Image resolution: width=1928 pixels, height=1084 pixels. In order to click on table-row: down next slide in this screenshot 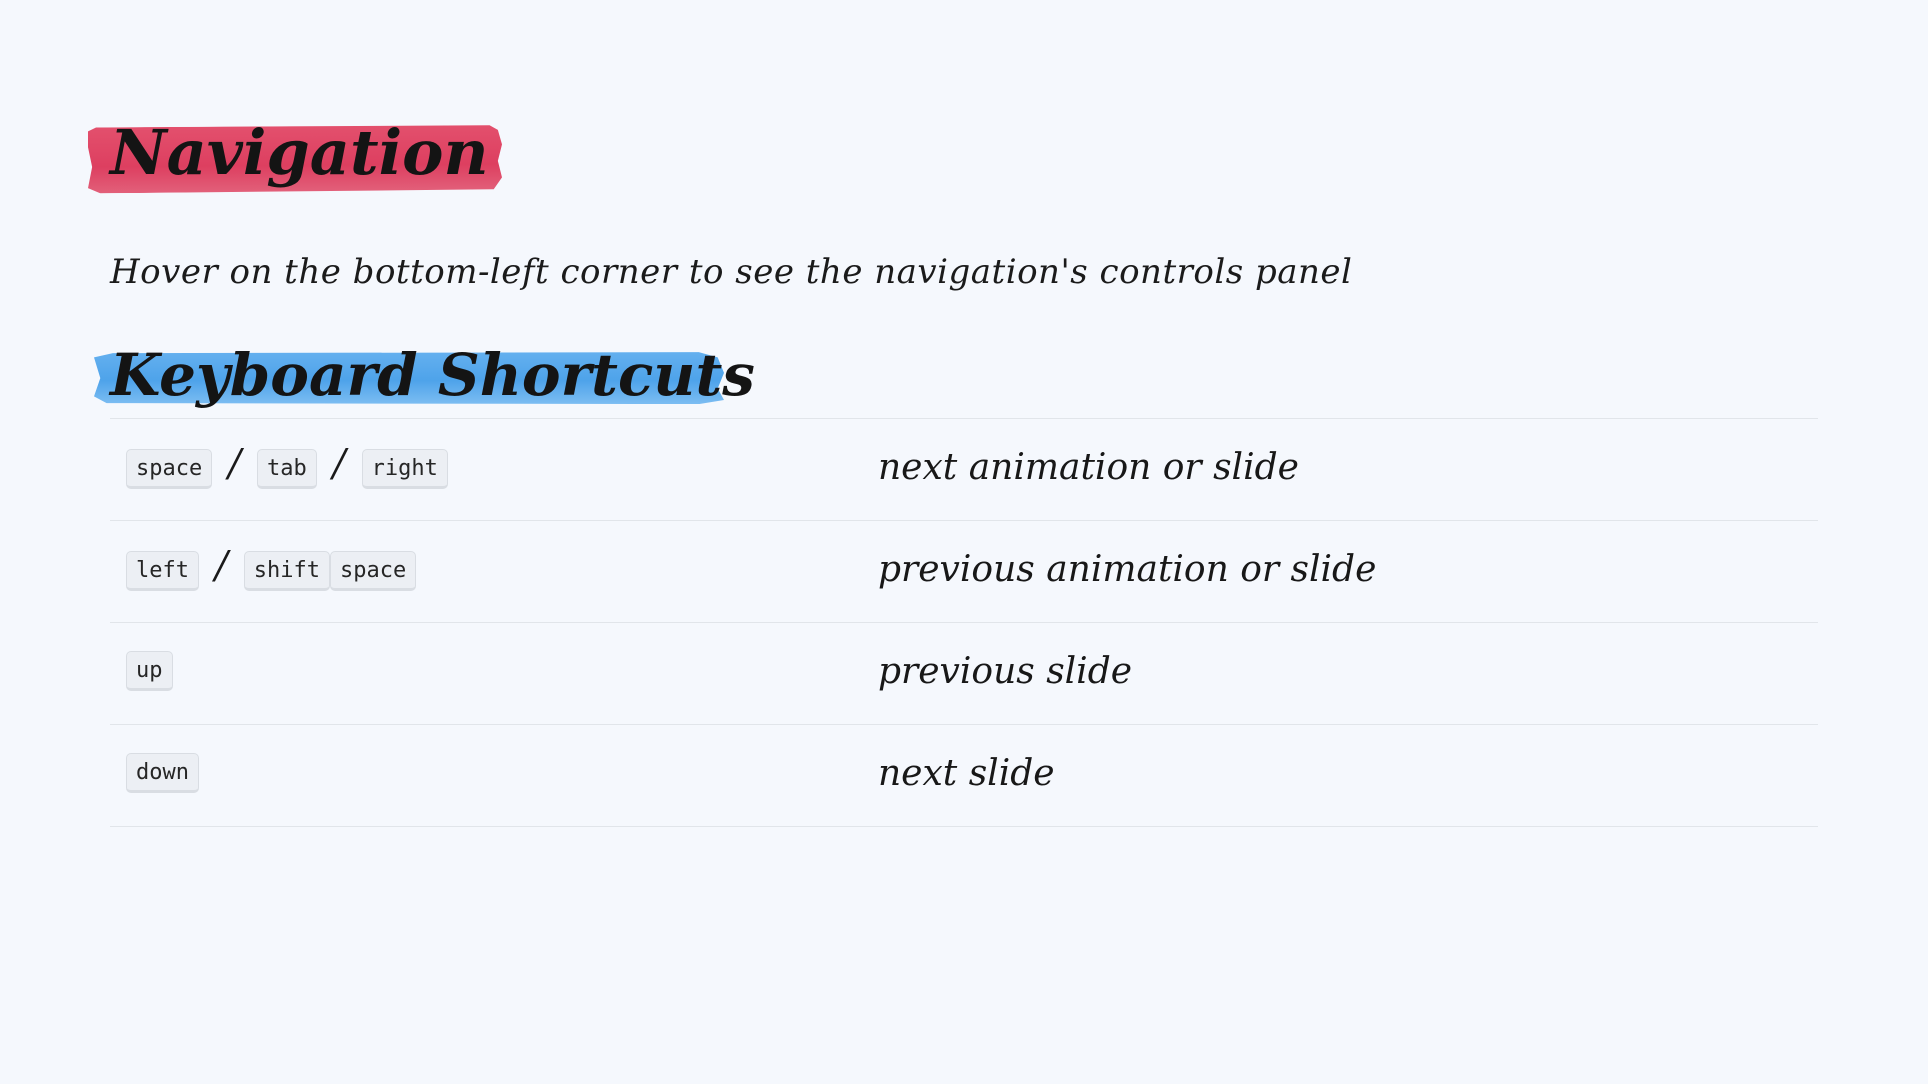, I will do `click(964, 775)`.